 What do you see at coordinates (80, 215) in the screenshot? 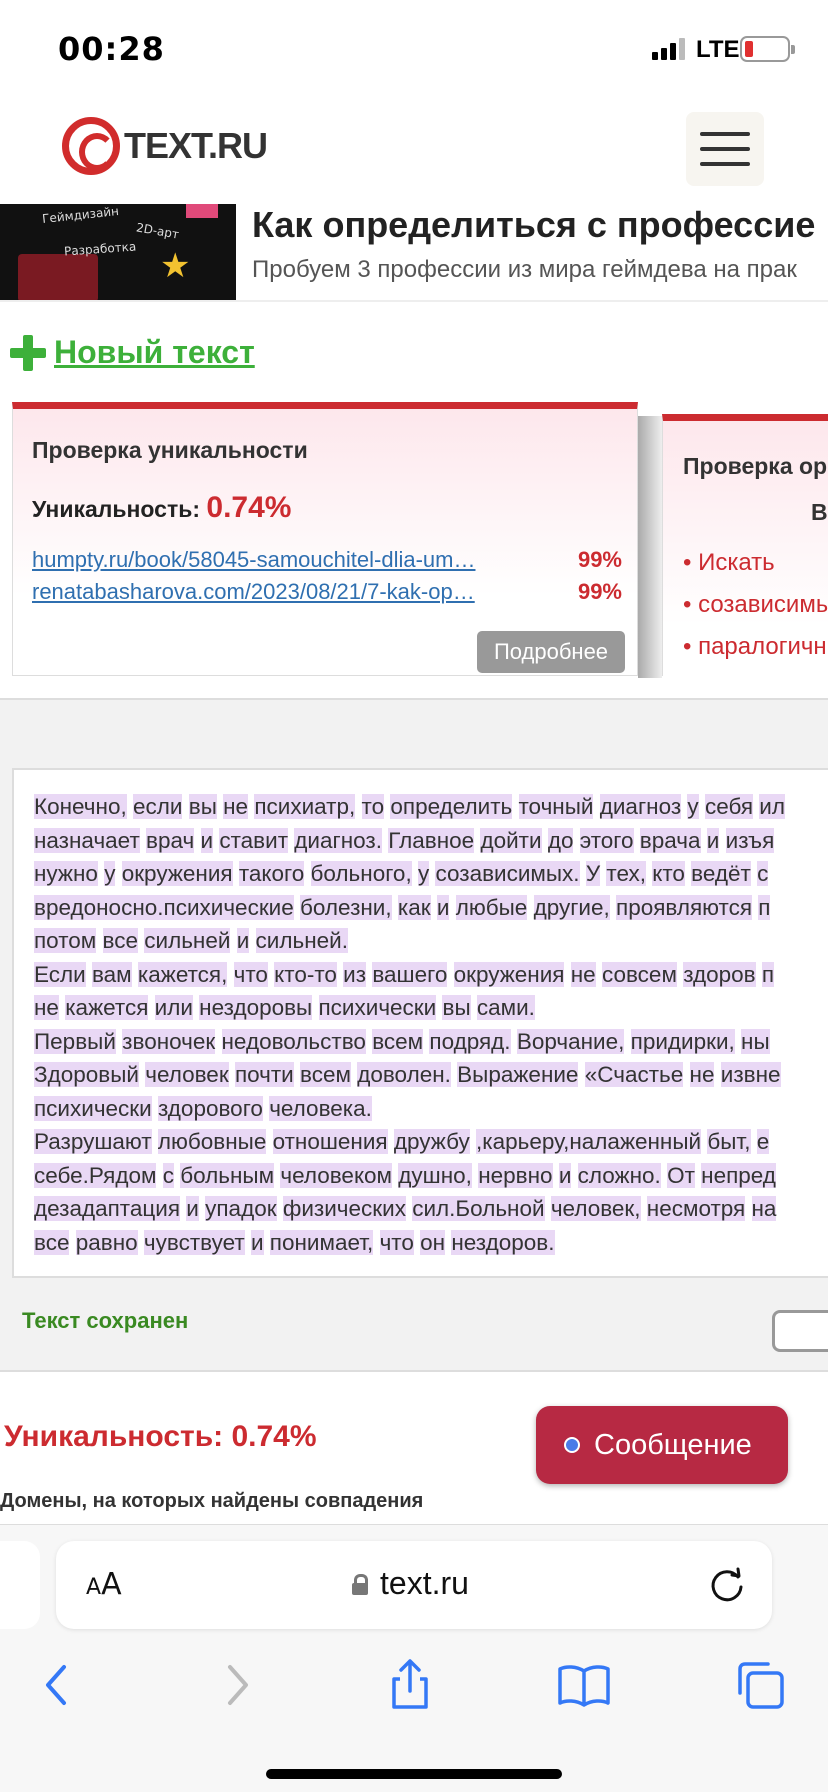
I see `banner-image-label: Геймдизайн` at bounding box center [80, 215].